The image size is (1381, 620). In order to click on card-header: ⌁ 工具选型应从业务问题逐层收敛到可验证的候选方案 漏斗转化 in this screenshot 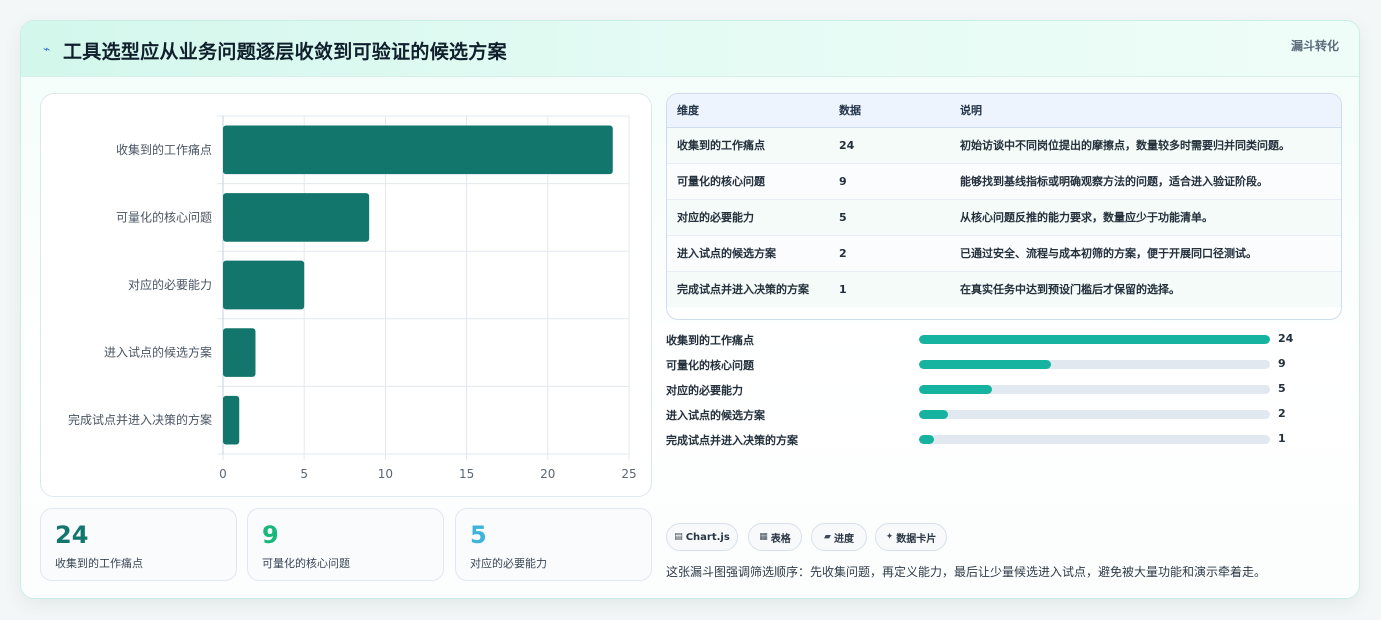, I will do `click(690, 49)`.